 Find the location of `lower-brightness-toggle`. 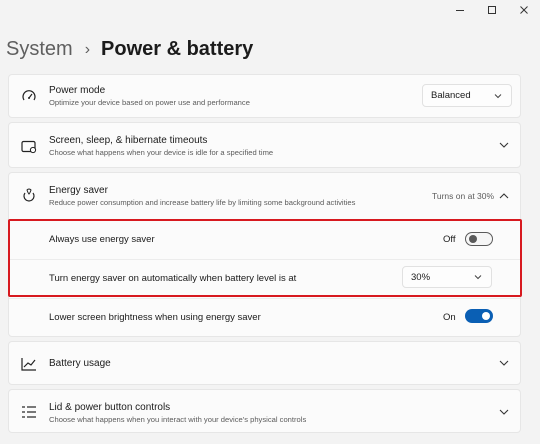

lower-brightness-toggle is located at coordinates (479, 316).